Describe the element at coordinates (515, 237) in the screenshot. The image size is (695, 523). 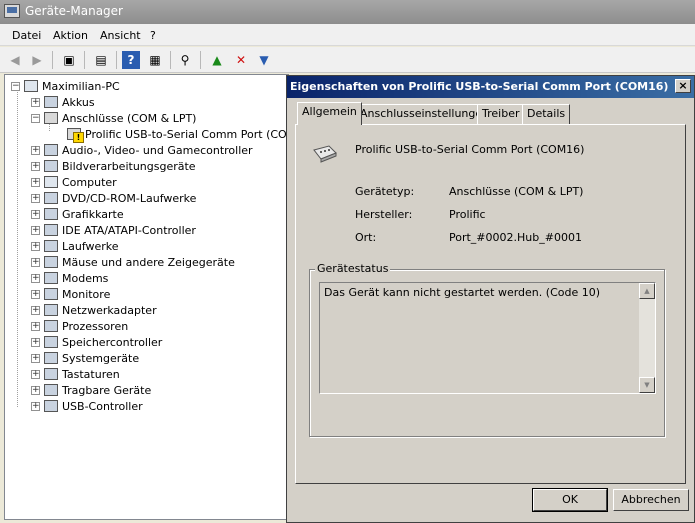
I see `property-value-location: Port_#0002.Hub_#0001` at that location.